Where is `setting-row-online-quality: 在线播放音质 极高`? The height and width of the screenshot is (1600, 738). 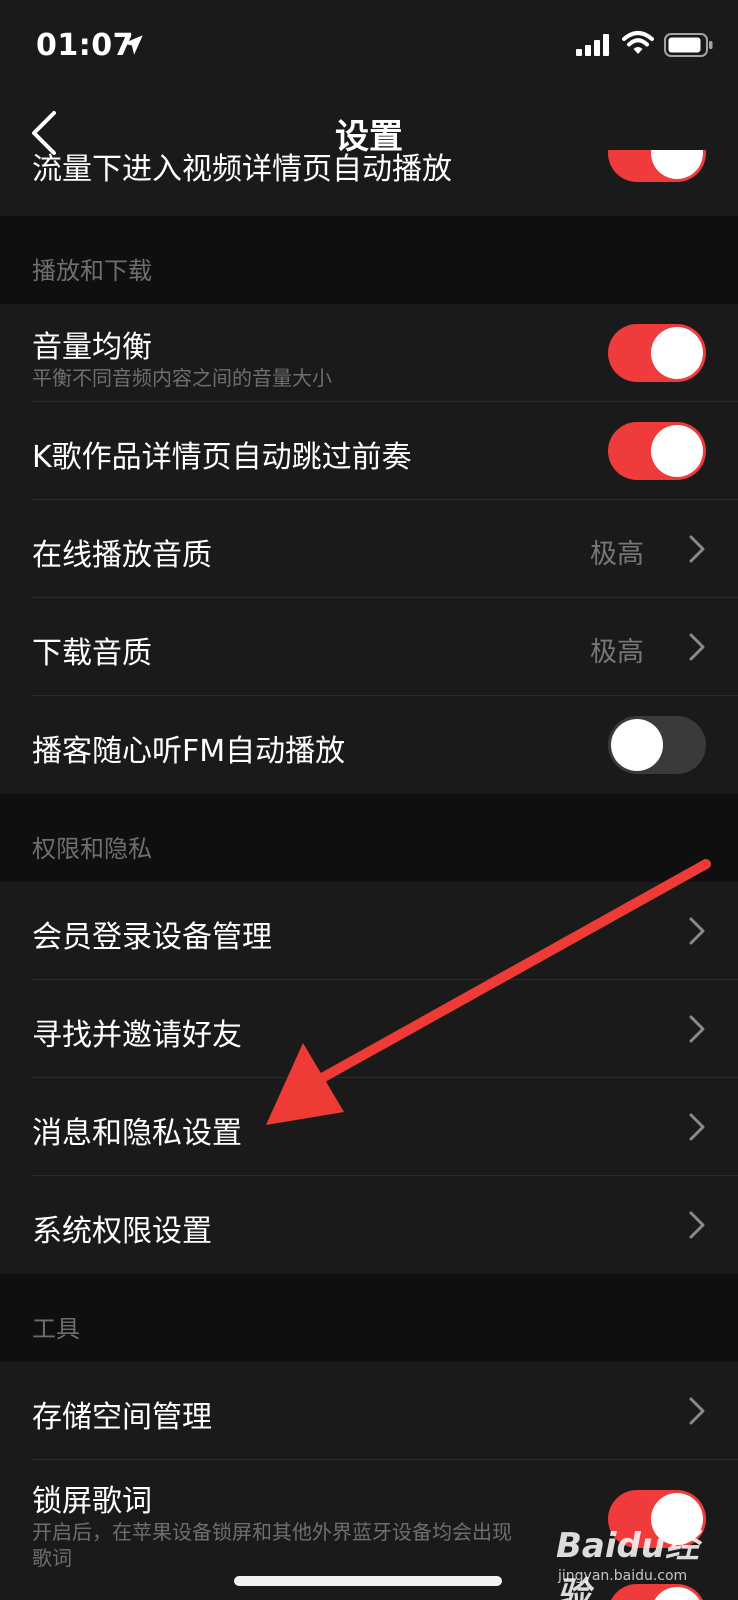 setting-row-online-quality: 在线播放音质 极高 is located at coordinates (369, 549).